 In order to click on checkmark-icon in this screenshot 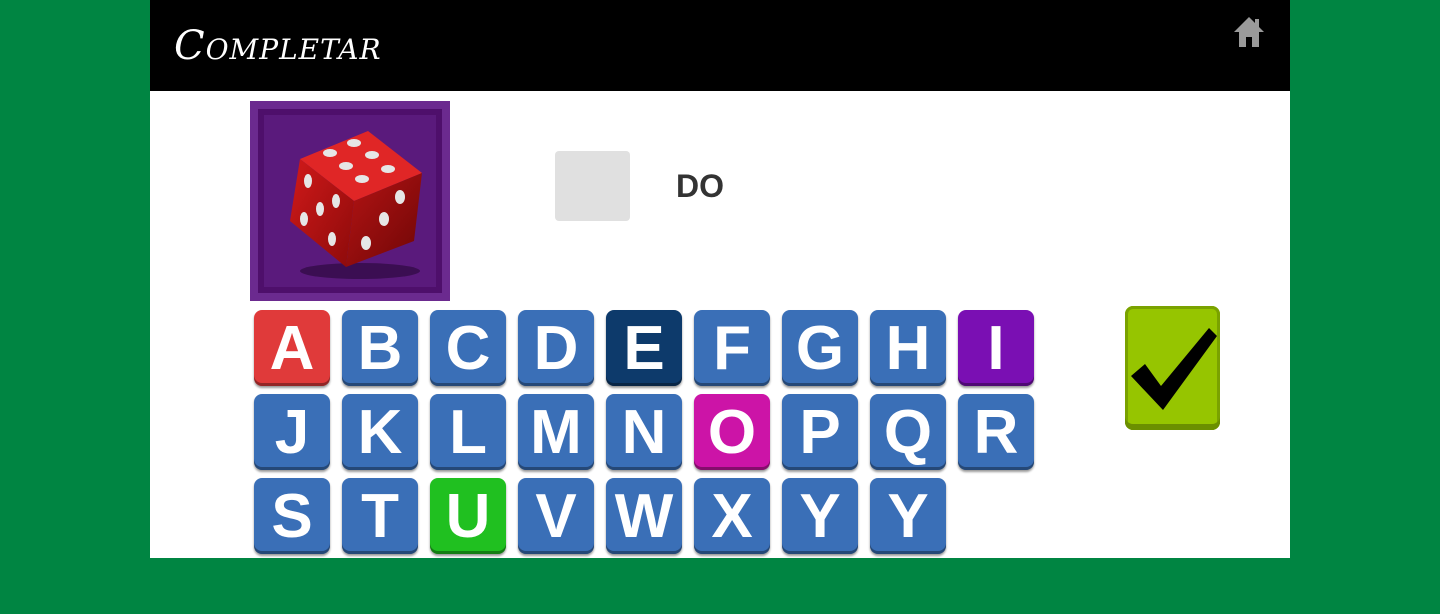, I will do `click(1174, 369)`.